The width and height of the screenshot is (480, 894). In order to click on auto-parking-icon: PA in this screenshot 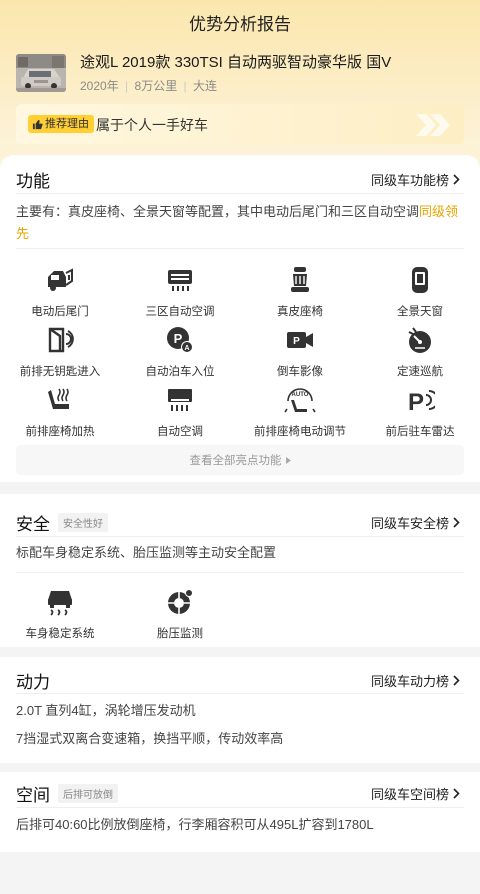, I will do `click(180, 340)`.